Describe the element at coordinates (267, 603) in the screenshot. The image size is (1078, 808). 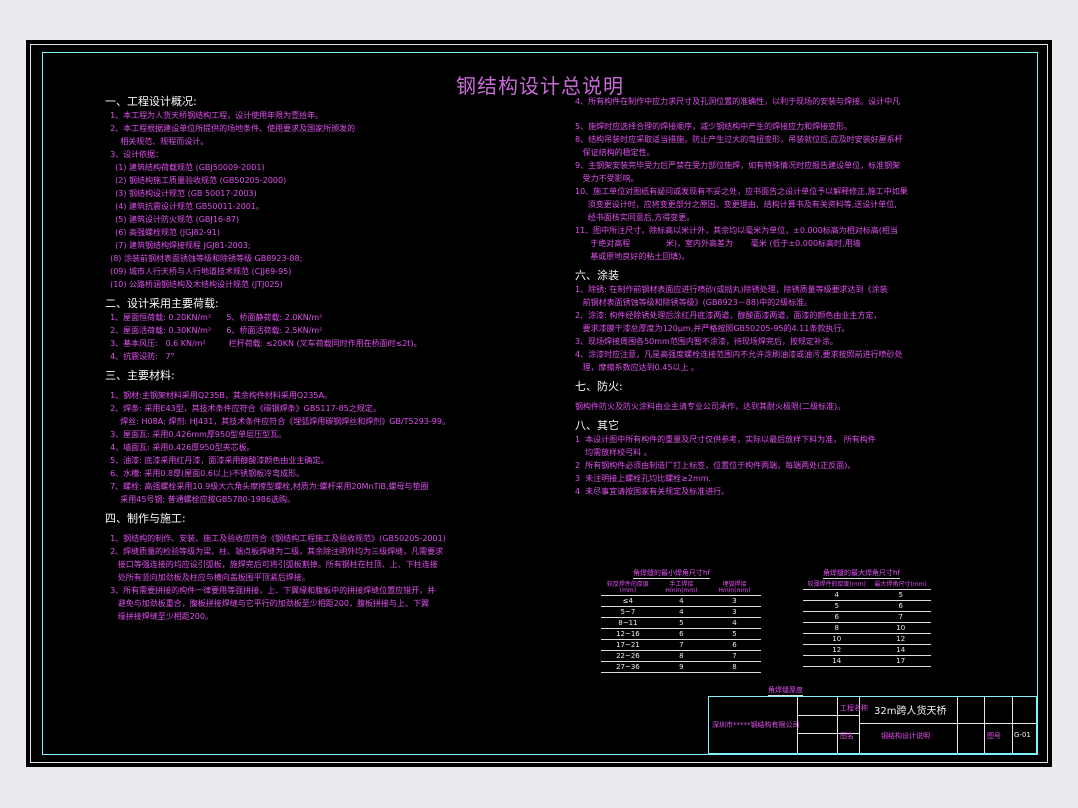
I see `note-line: 避免与加劲板重合，腹板拼接焊缝与它平行的加劲板至少相距200，腹板拼接与上、下翼` at that location.